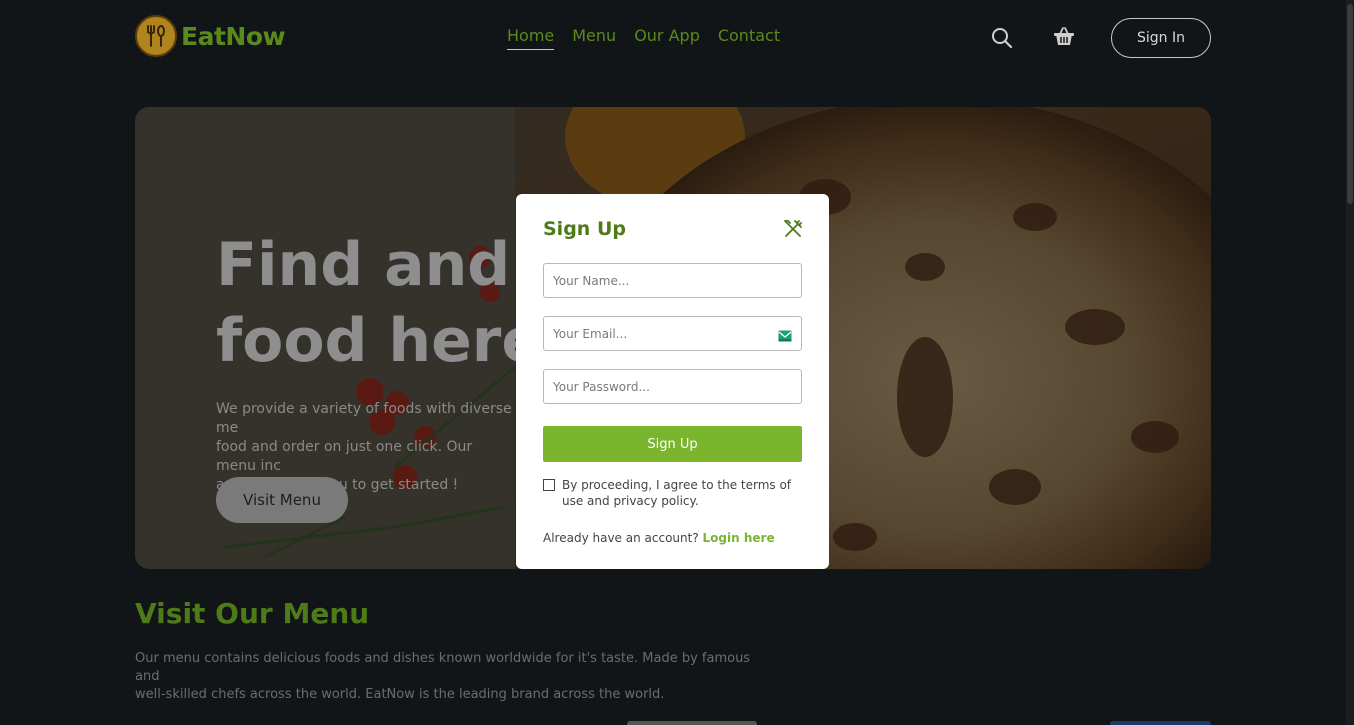 Image resolution: width=1354 pixels, height=725 pixels. I want to click on signup-submit-button: Sign Up, so click(672, 444).